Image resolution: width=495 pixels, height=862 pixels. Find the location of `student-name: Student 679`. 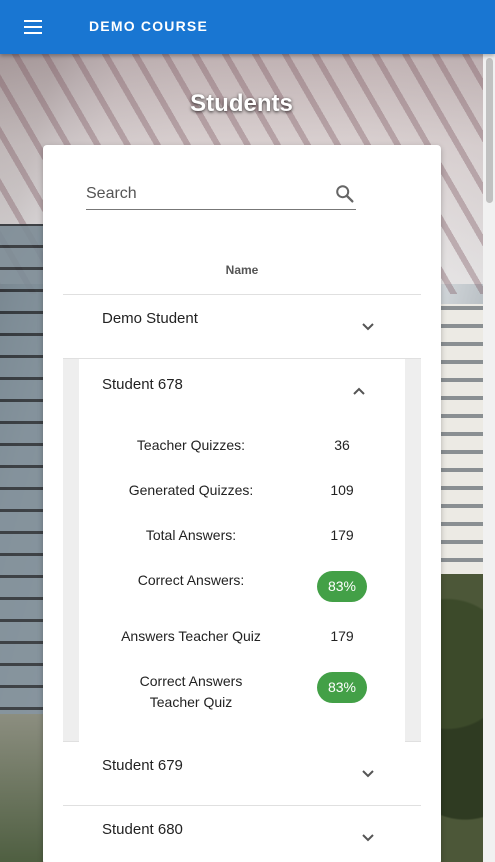

student-name: Student 679 is located at coordinates (142, 765).